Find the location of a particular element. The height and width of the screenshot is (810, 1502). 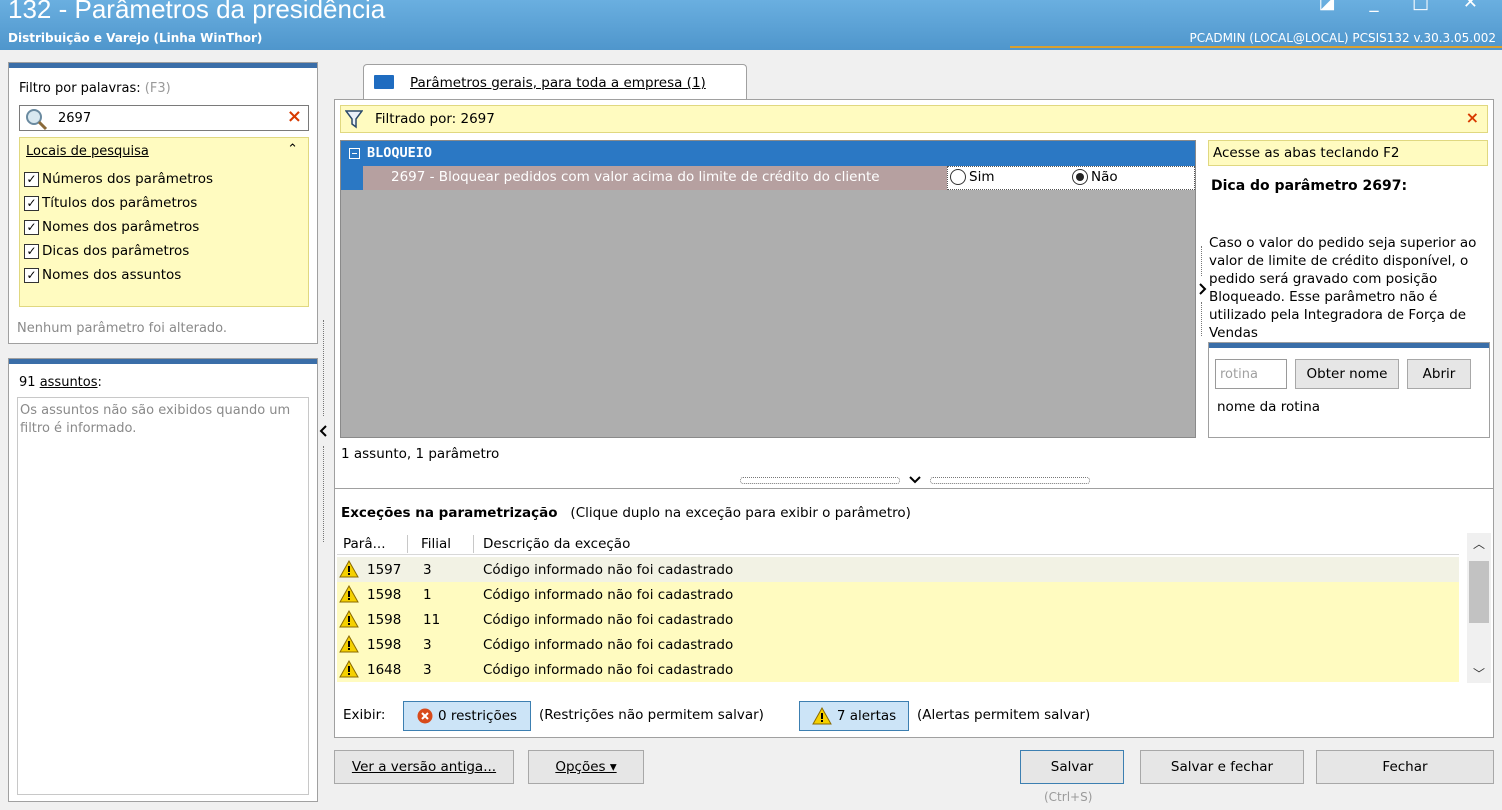

collapse-chevron-icon: ⌃ is located at coordinates (292, 149).